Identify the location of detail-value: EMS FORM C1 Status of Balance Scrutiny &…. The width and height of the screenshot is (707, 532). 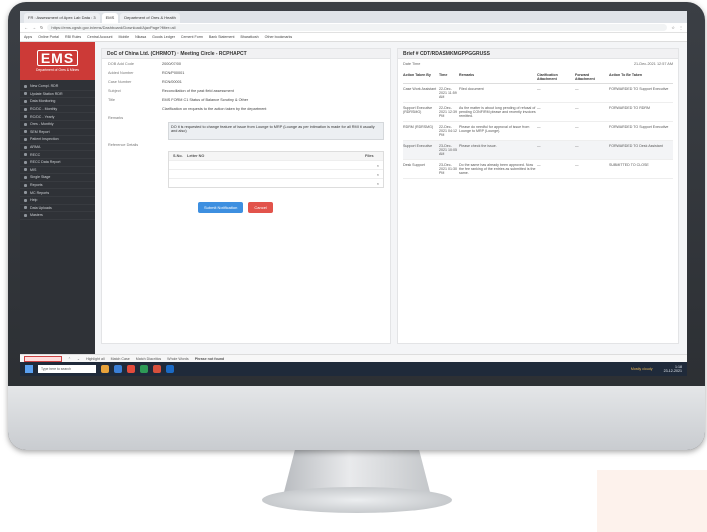
(205, 99).